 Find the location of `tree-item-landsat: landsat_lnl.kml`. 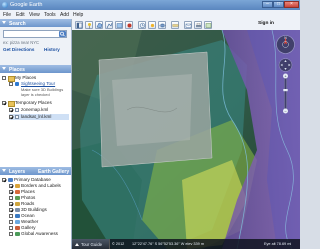

tree-item-landsat: landsat_lnl.kml is located at coordinates (39, 117).